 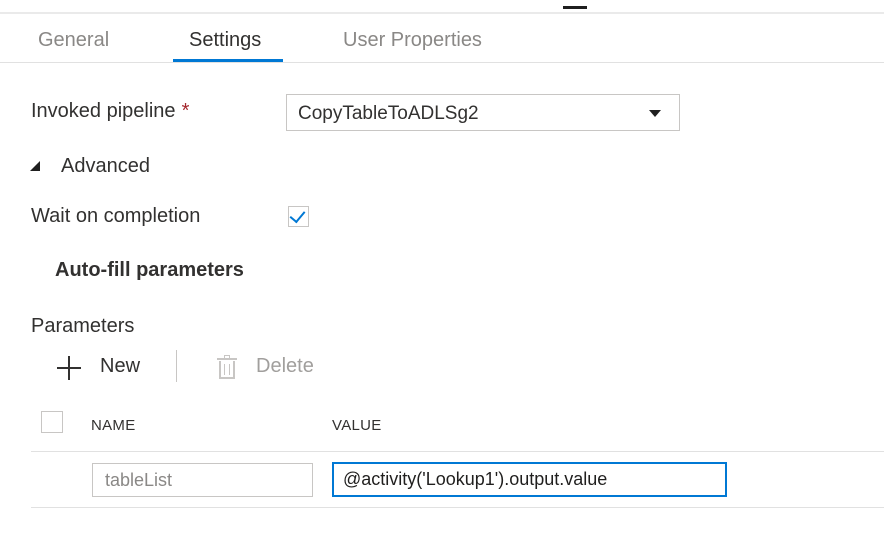 I want to click on caret-down-icon, so click(x=655, y=113).